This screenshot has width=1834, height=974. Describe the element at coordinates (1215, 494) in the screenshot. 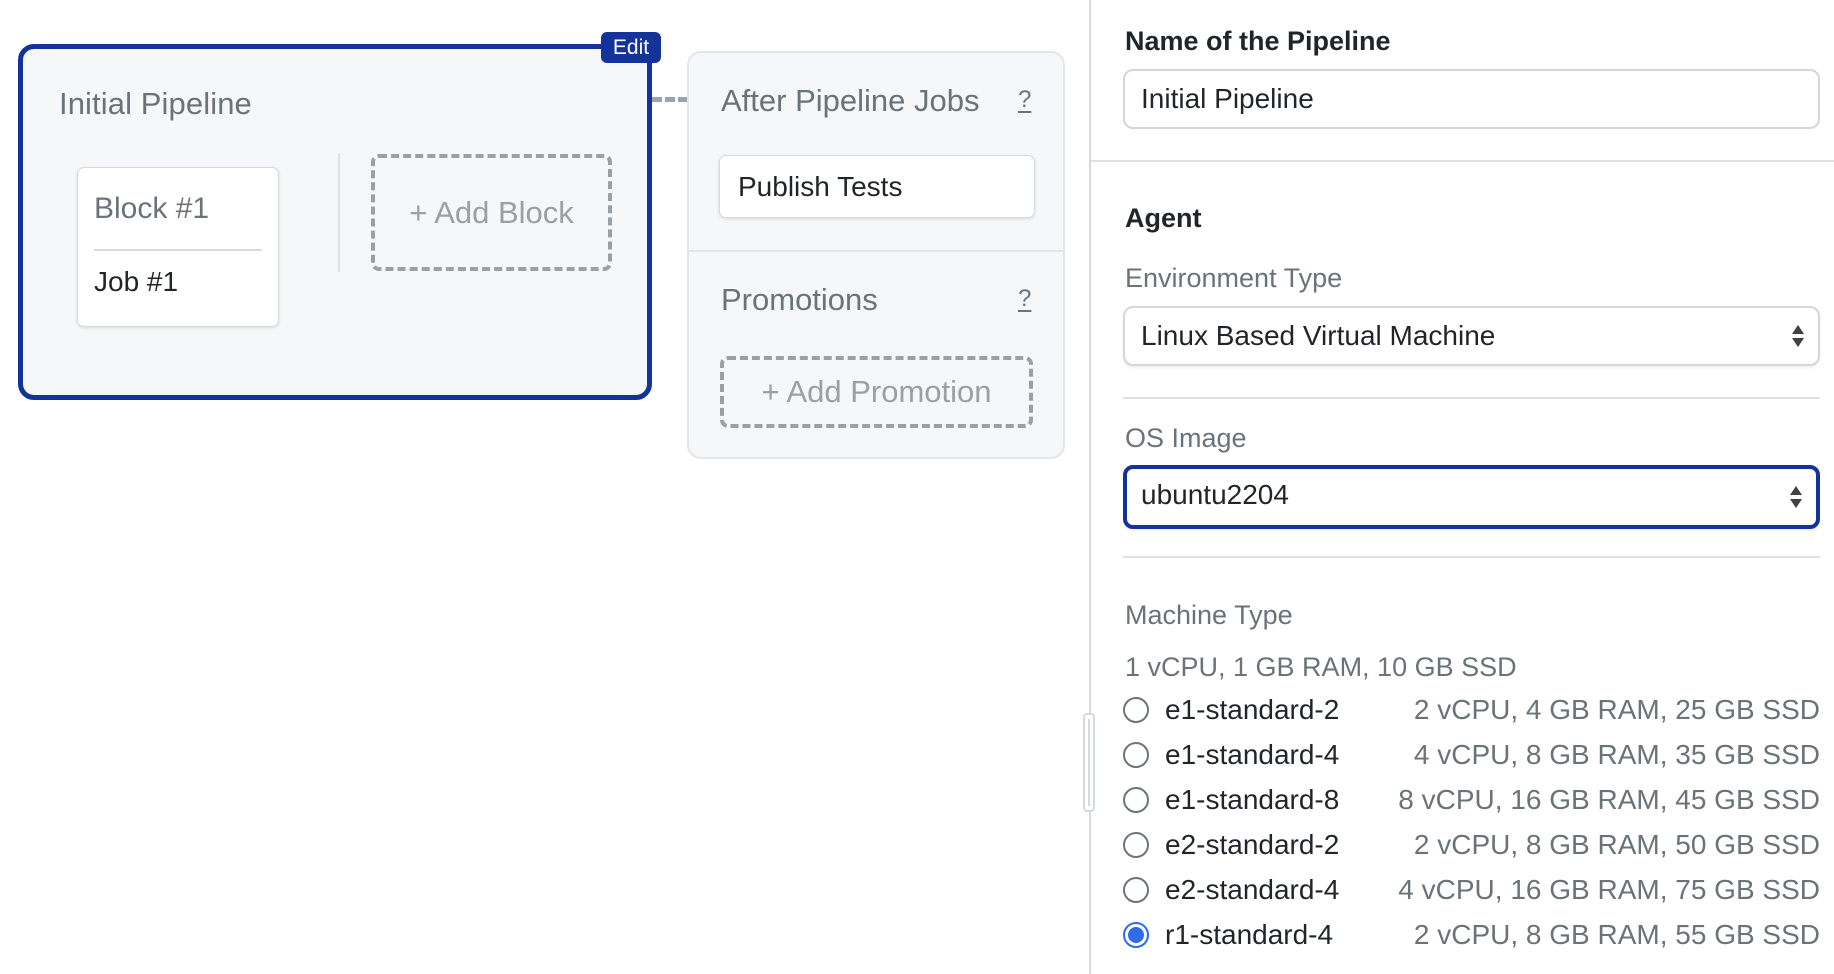

I see `os-image-value: ubuntu2204` at that location.